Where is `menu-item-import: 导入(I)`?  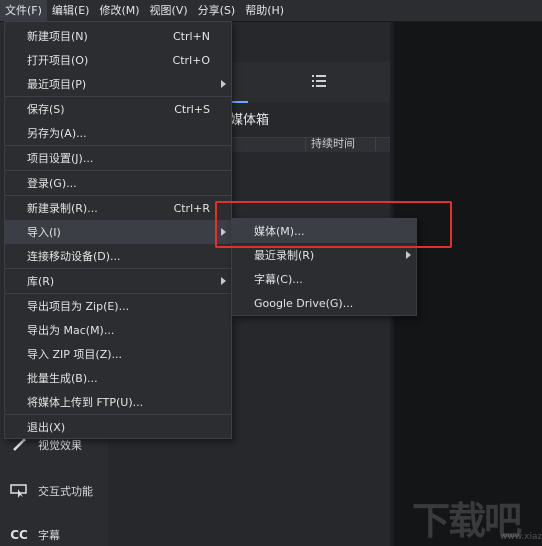
menu-item-import: 导入(I) is located at coordinates (118, 232).